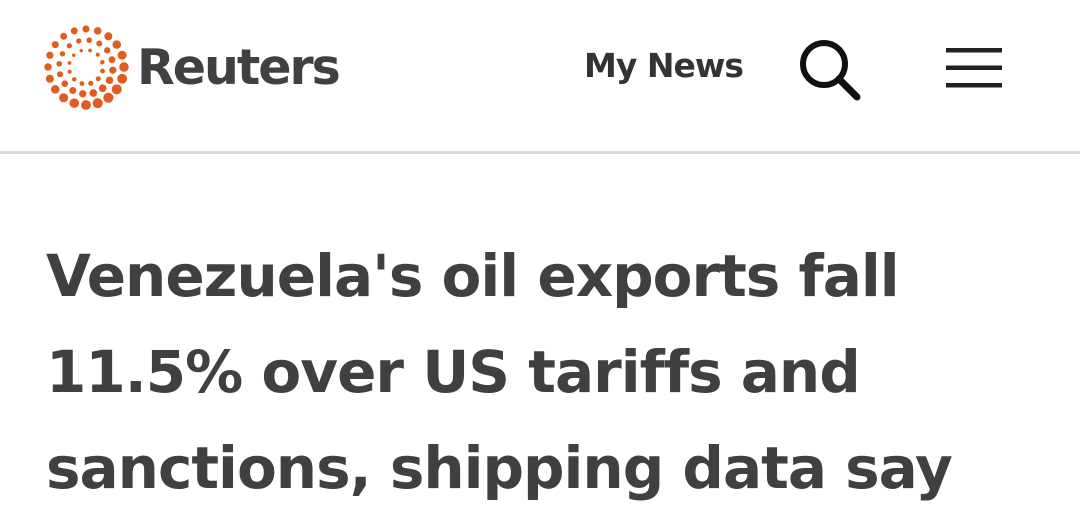  I want to click on reuters-logo-link: Reuters, so click(191, 67).